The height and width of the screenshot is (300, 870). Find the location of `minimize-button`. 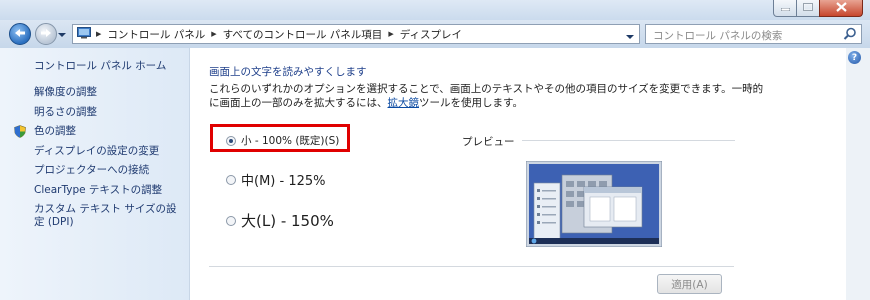

minimize-button is located at coordinates (785, 8).